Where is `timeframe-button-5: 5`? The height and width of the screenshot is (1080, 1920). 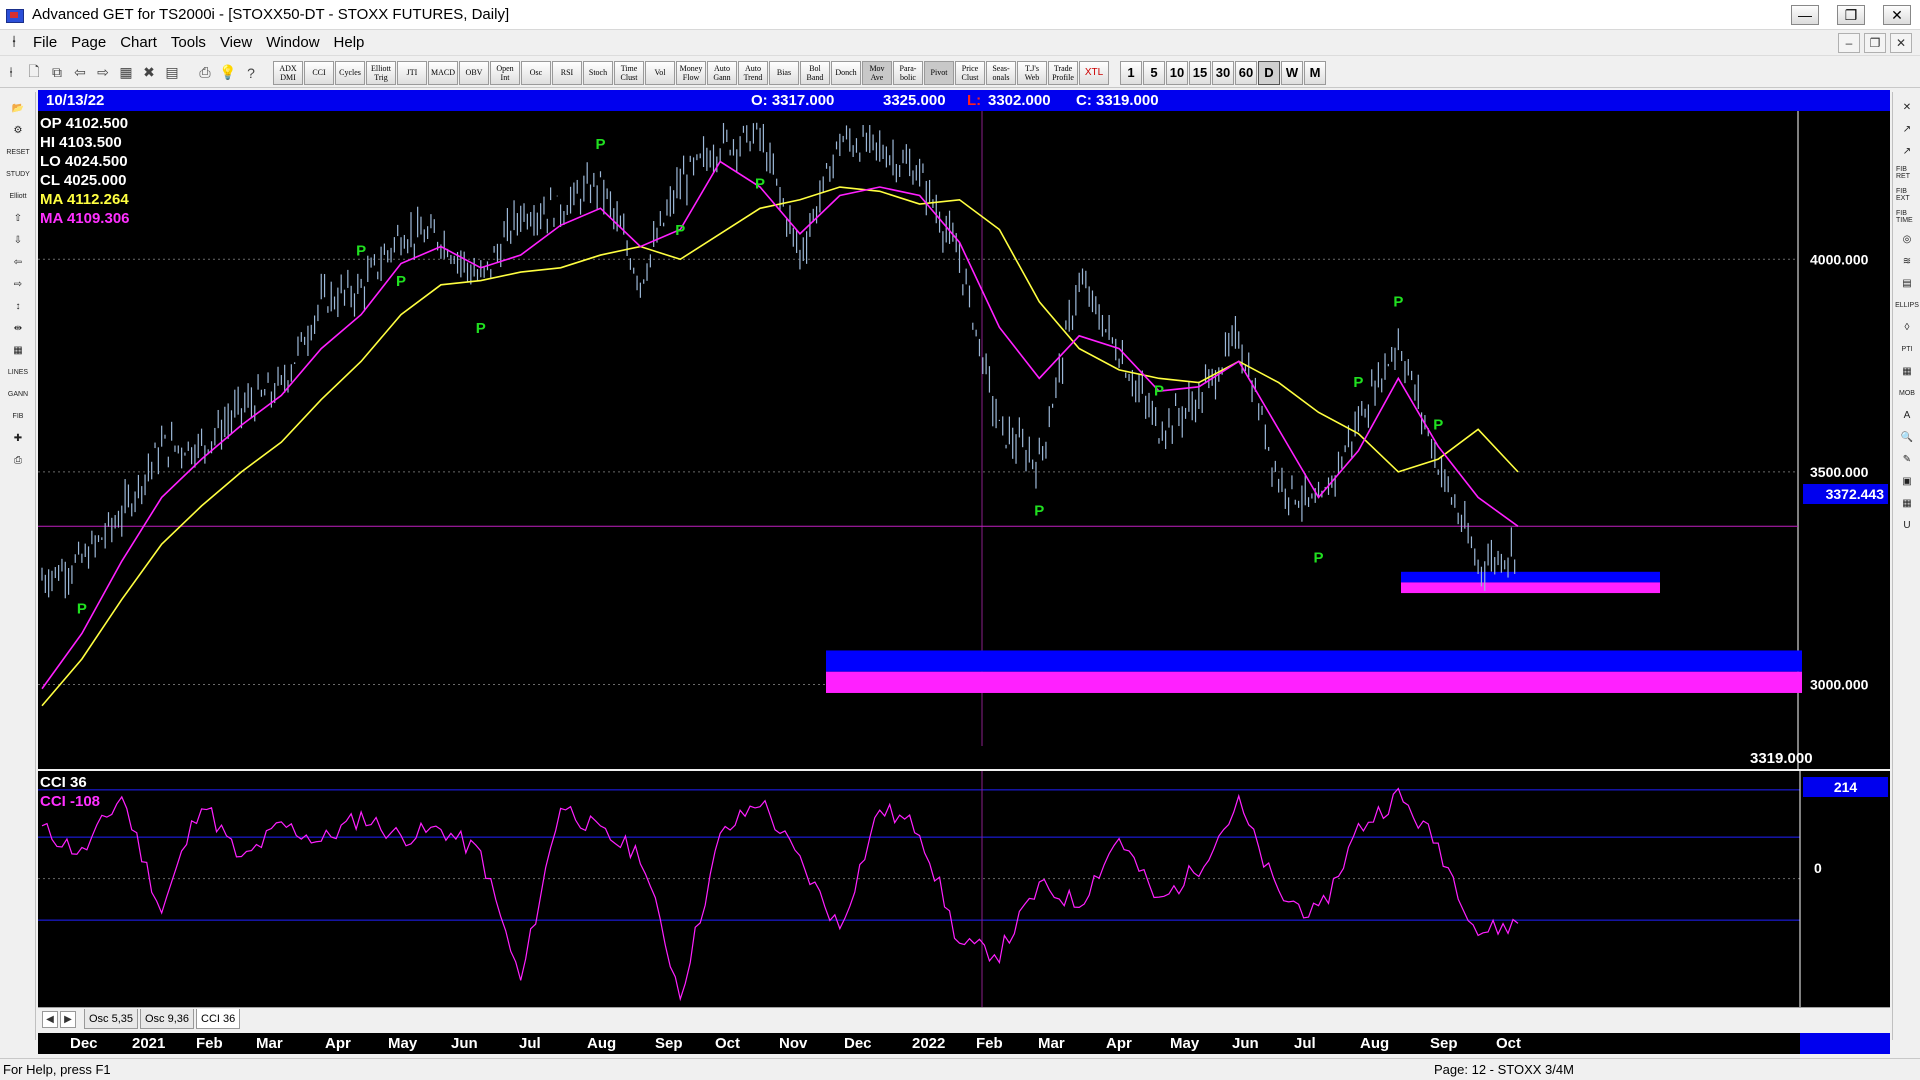
timeframe-button-5: 5 is located at coordinates (1154, 72).